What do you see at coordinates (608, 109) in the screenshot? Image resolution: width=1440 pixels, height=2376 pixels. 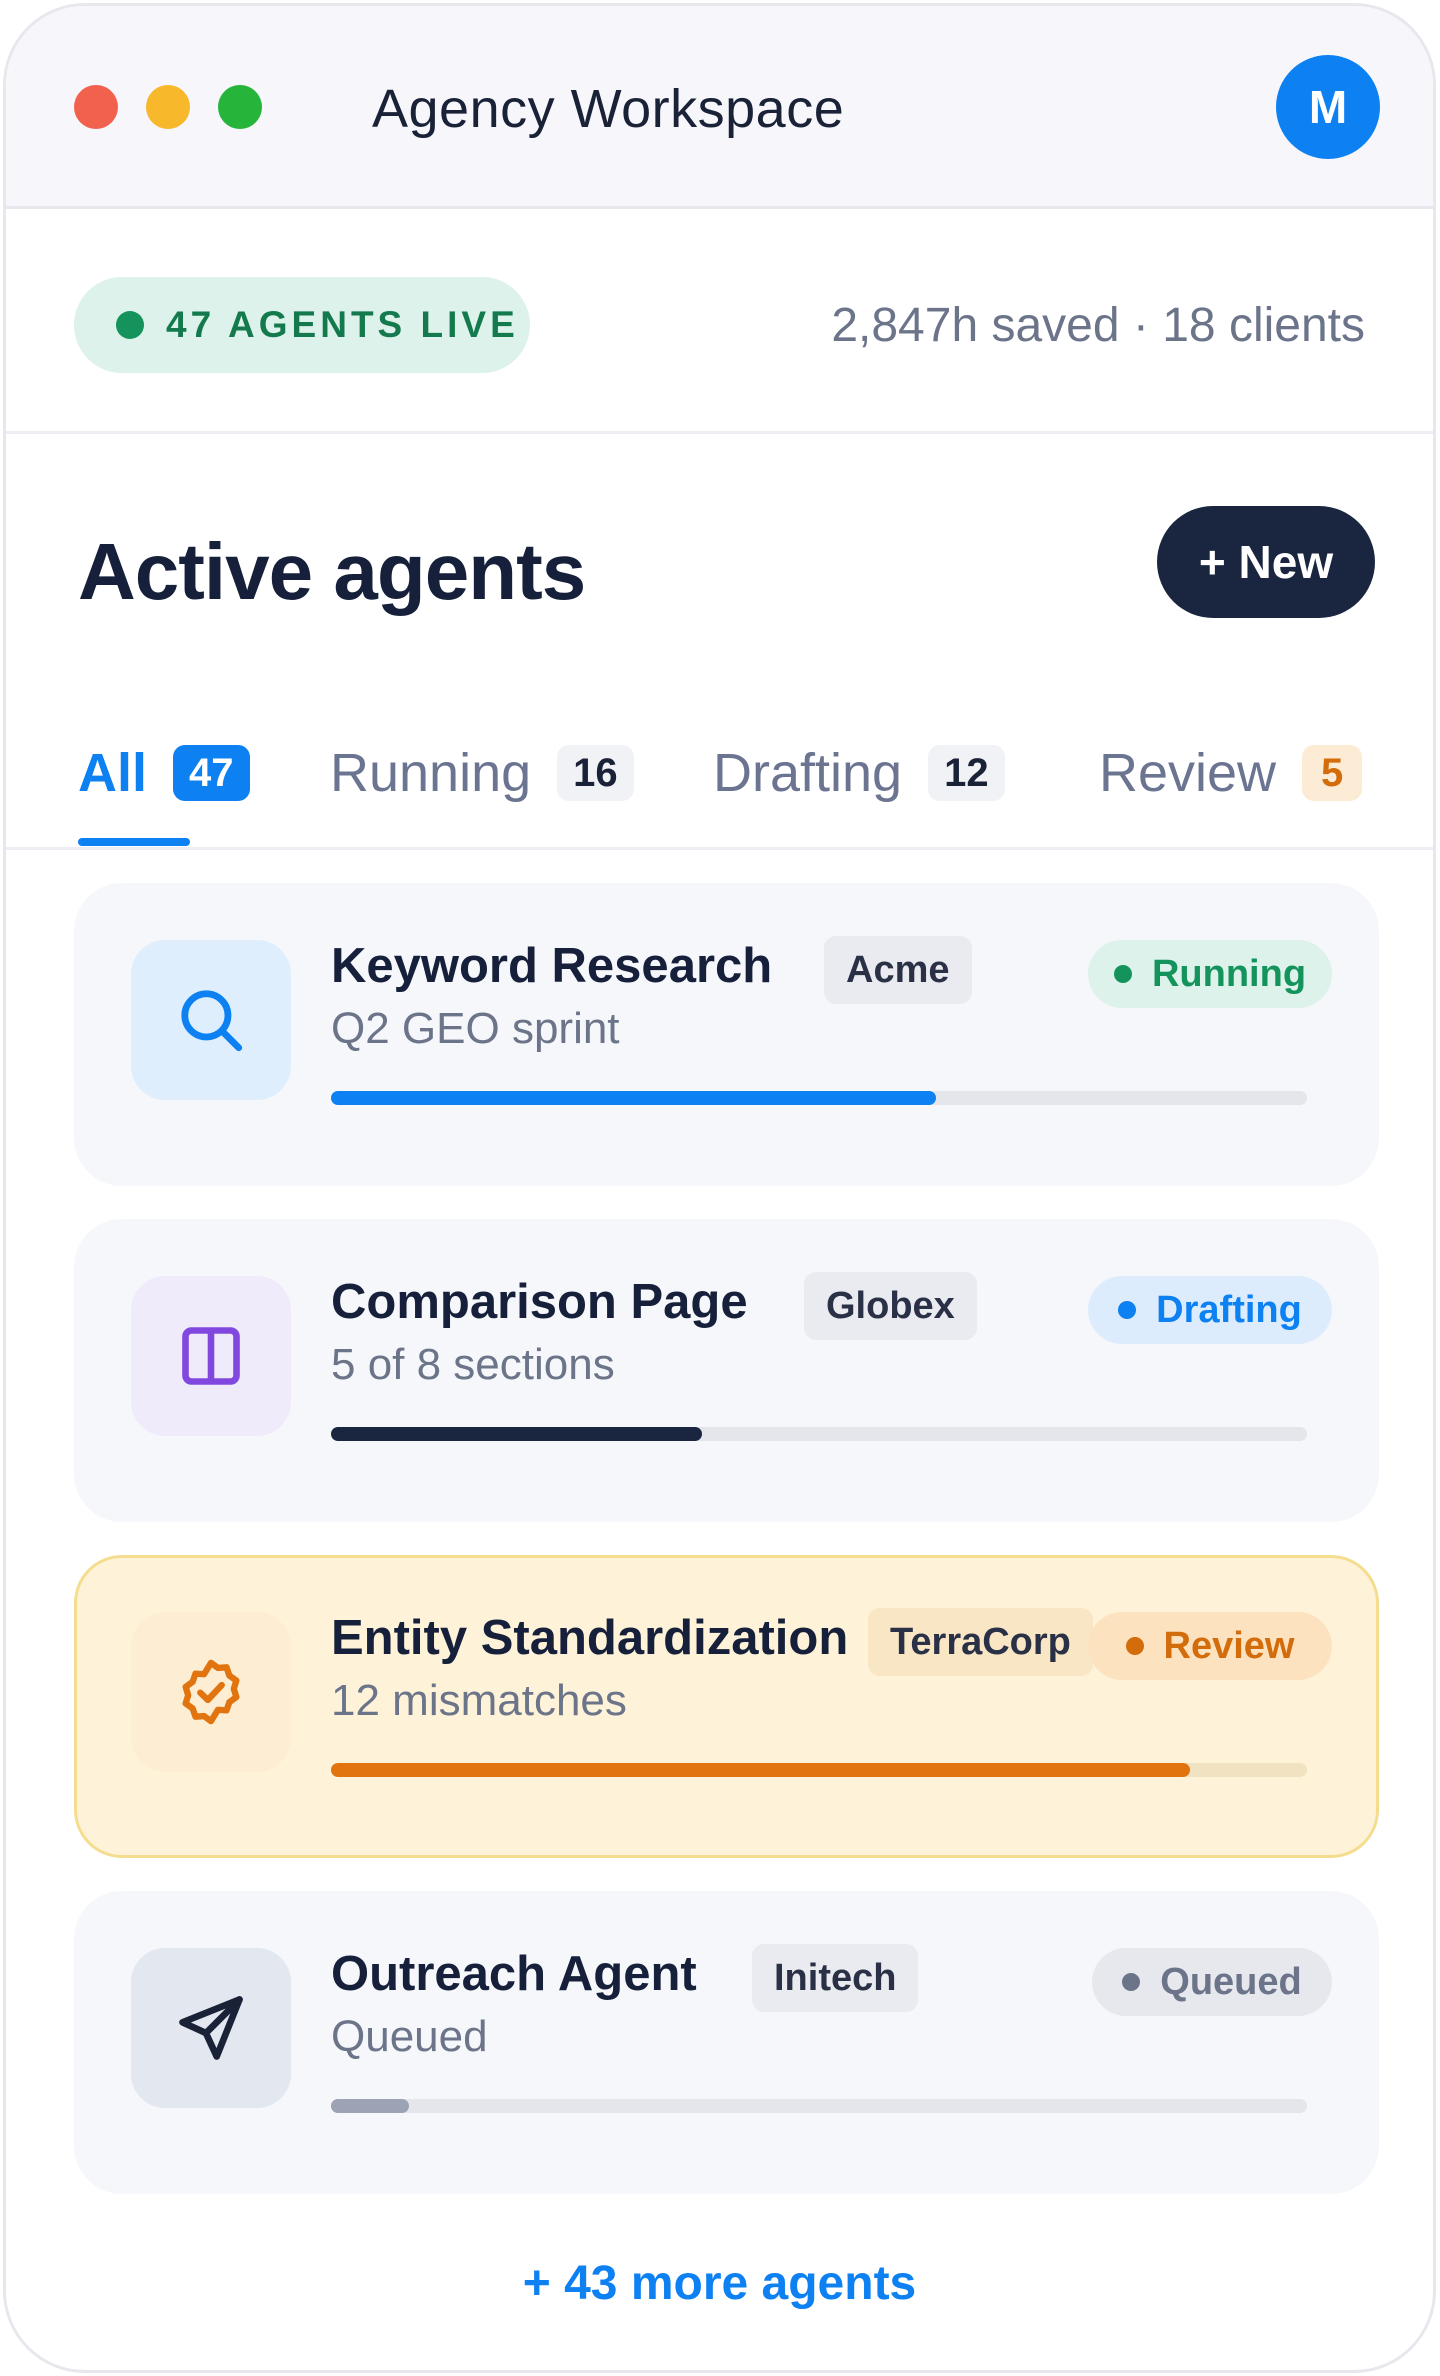 I see `window-title: Agency Workspace` at bounding box center [608, 109].